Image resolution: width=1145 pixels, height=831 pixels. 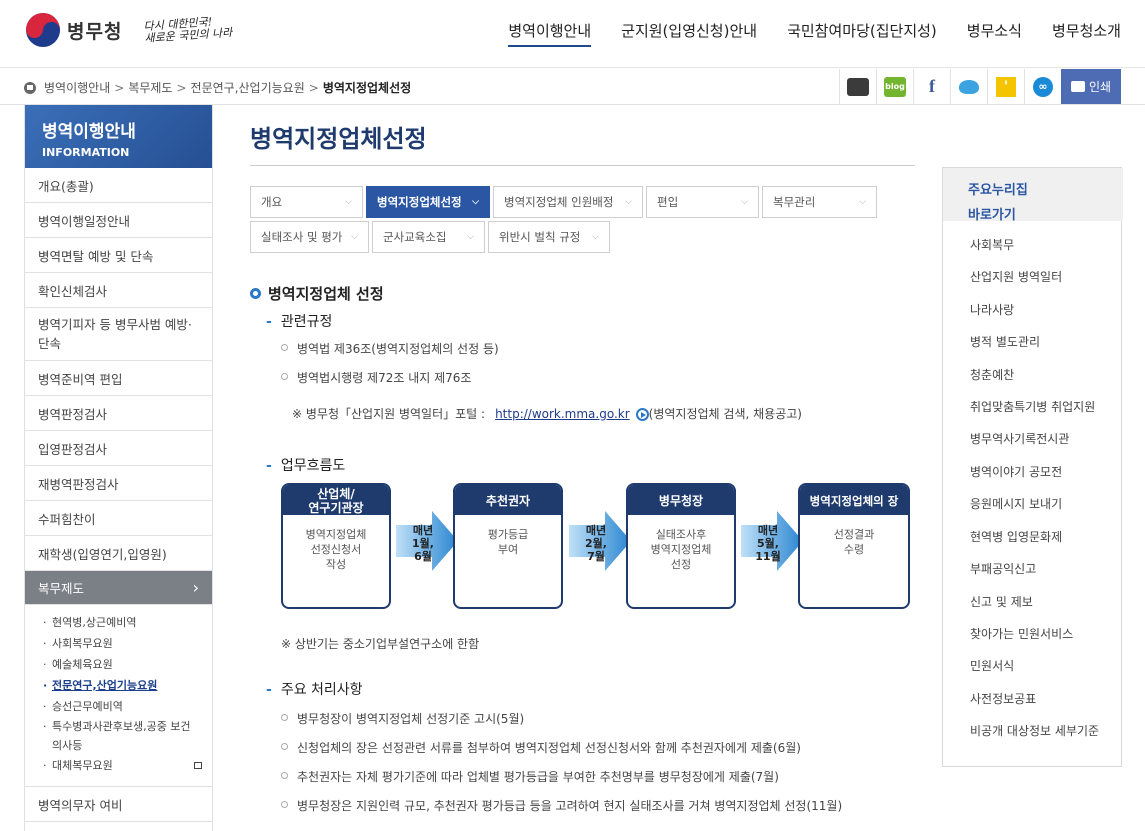 What do you see at coordinates (994, 33) in the screenshot?
I see `gnb-news: 병무소식` at bounding box center [994, 33].